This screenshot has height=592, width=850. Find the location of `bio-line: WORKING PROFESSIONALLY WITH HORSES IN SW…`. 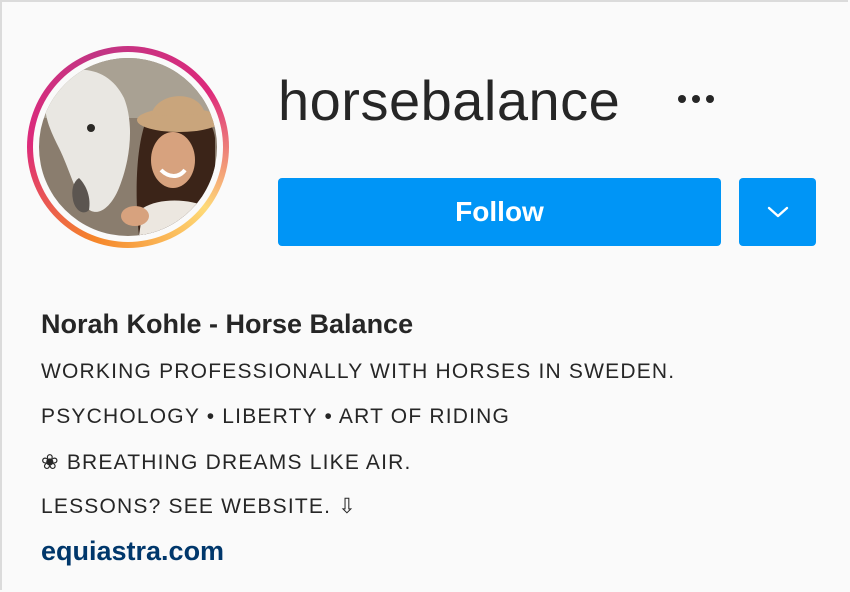

bio-line: WORKING PROFESSIONALLY WITH HORSES IN SW… is located at coordinates (358, 371).